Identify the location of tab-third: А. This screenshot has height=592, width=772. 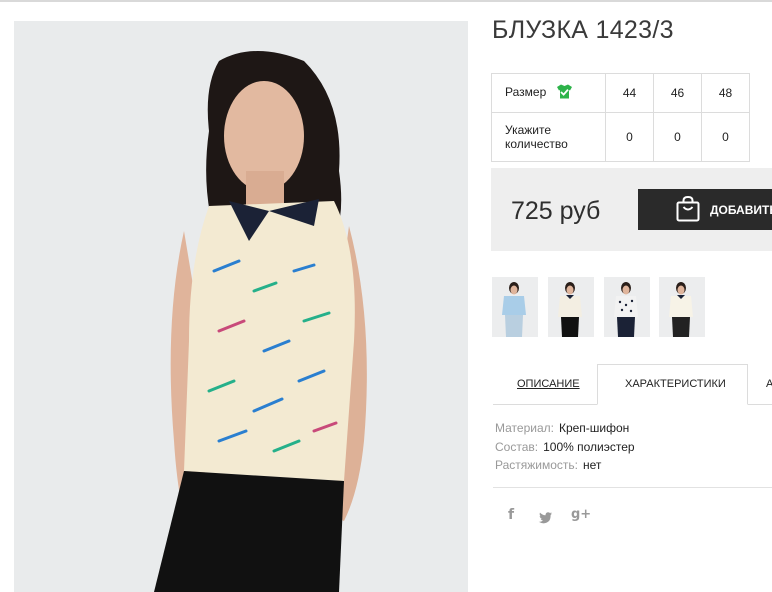
(769, 384).